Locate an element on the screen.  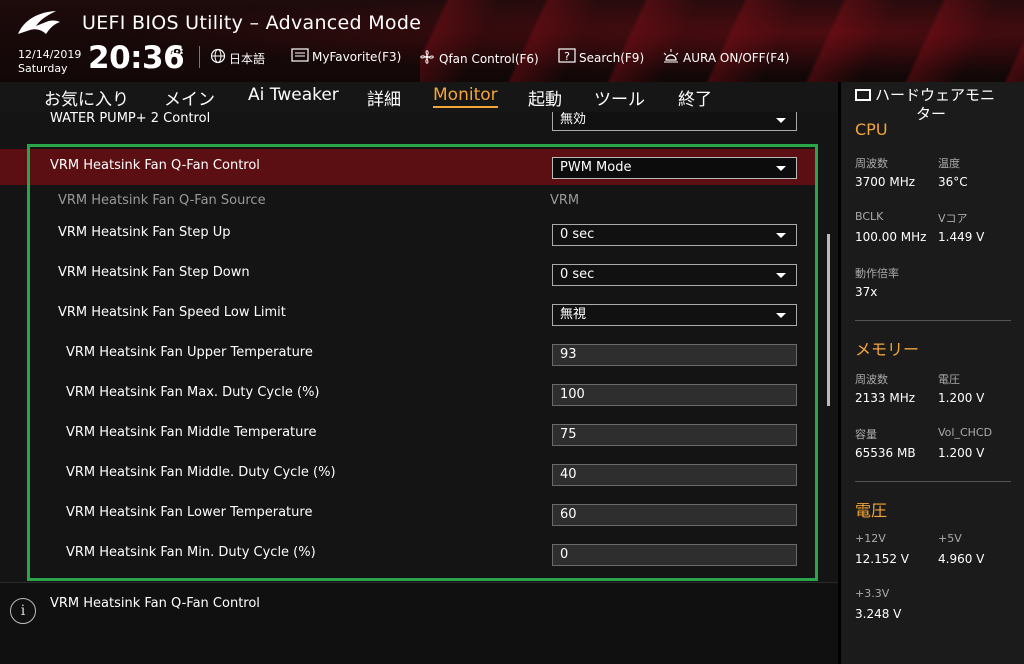
language-label: 日本語 is located at coordinates (247, 58).